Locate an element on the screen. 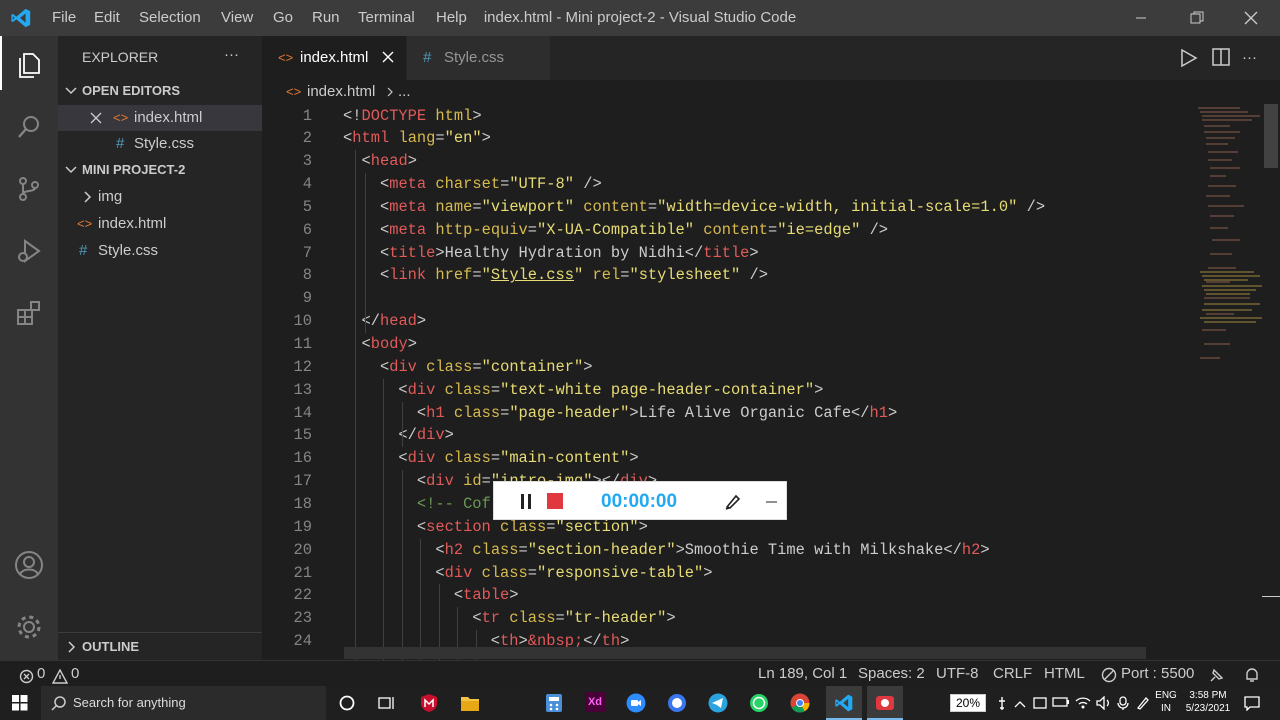 This screenshot has height=720, width=1280. split-editor-icon is located at coordinates (1221, 59).